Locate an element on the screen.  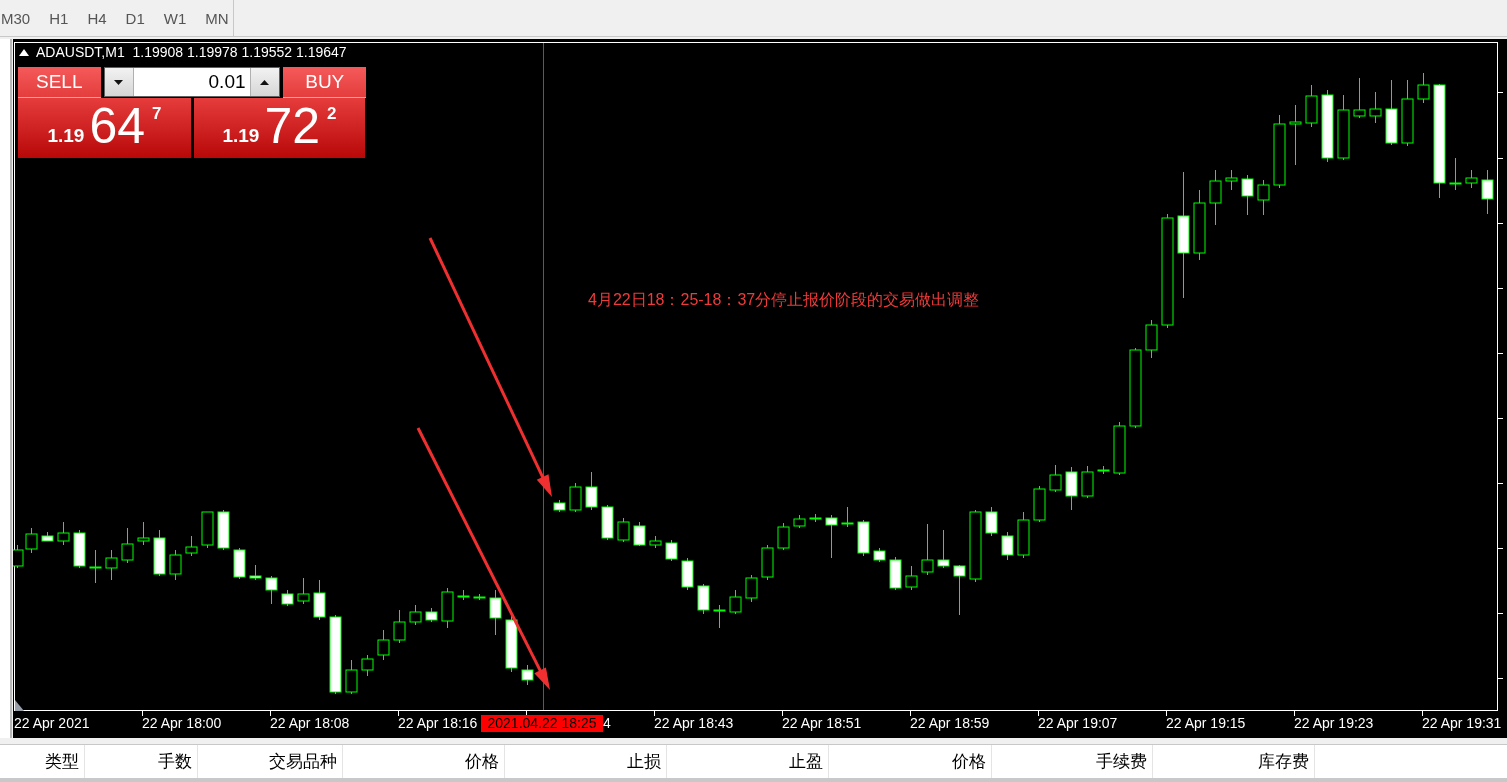
timeframe-button: D1 is located at coordinates (135, 18).